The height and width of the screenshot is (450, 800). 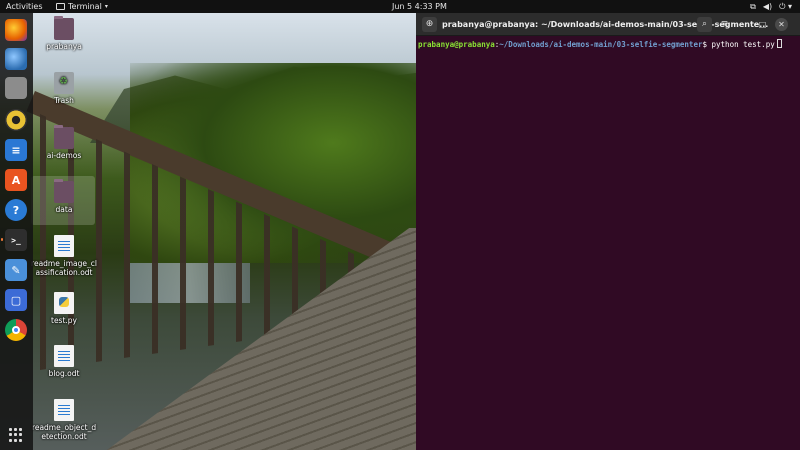 I want to click on desktop-icon-data: data, so click(x=64, y=196).